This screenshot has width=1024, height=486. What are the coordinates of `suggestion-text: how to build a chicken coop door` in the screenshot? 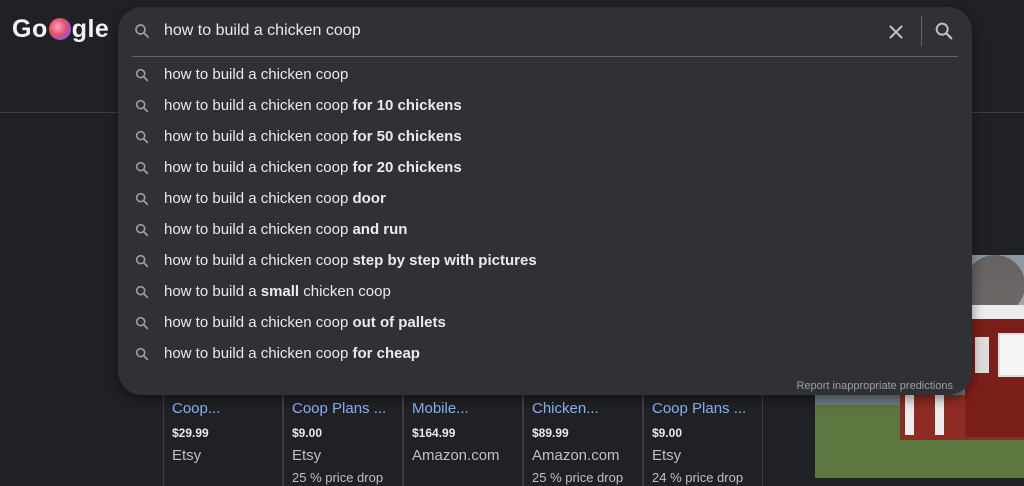 It's located at (275, 198).